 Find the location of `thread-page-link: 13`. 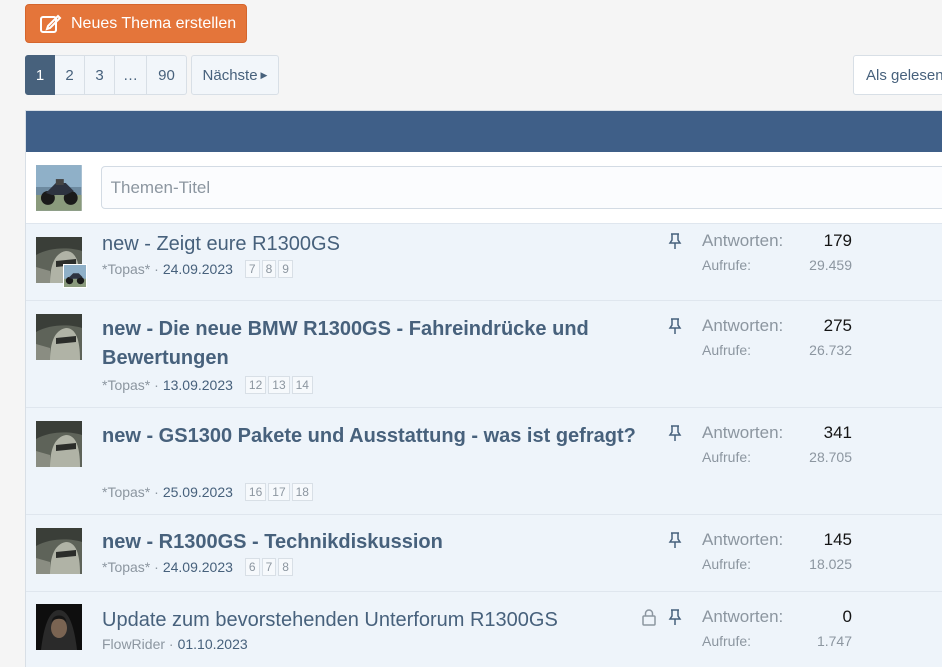

thread-page-link: 13 is located at coordinates (279, 385).